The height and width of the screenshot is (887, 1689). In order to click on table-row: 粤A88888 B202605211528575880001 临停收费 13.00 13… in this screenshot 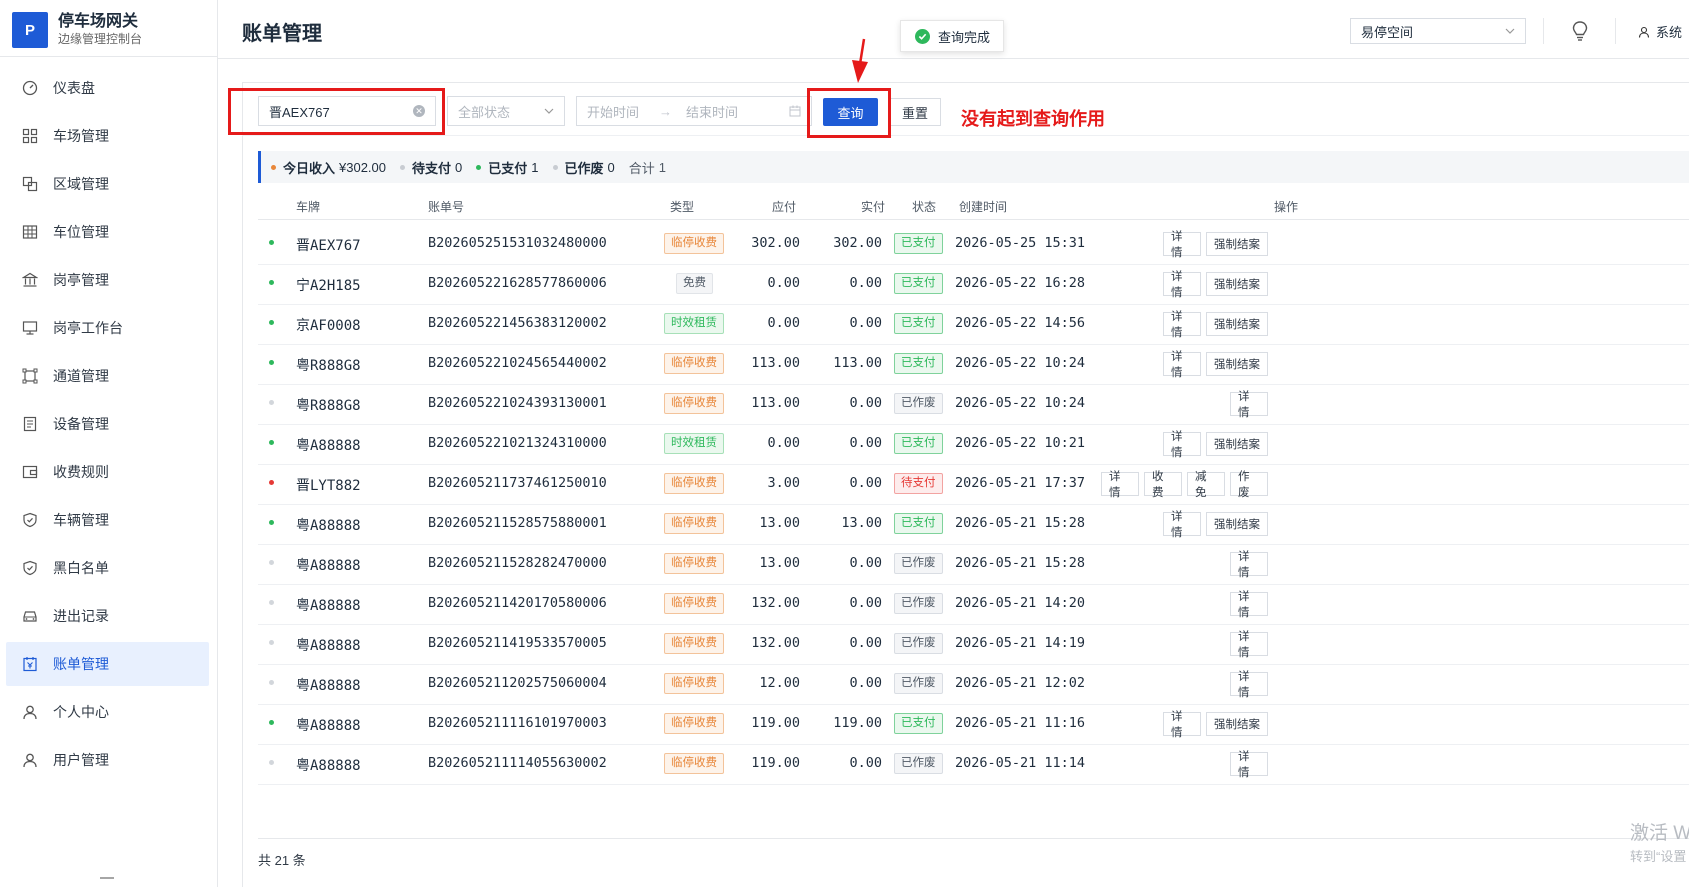, I will do `click(973, 524)`.